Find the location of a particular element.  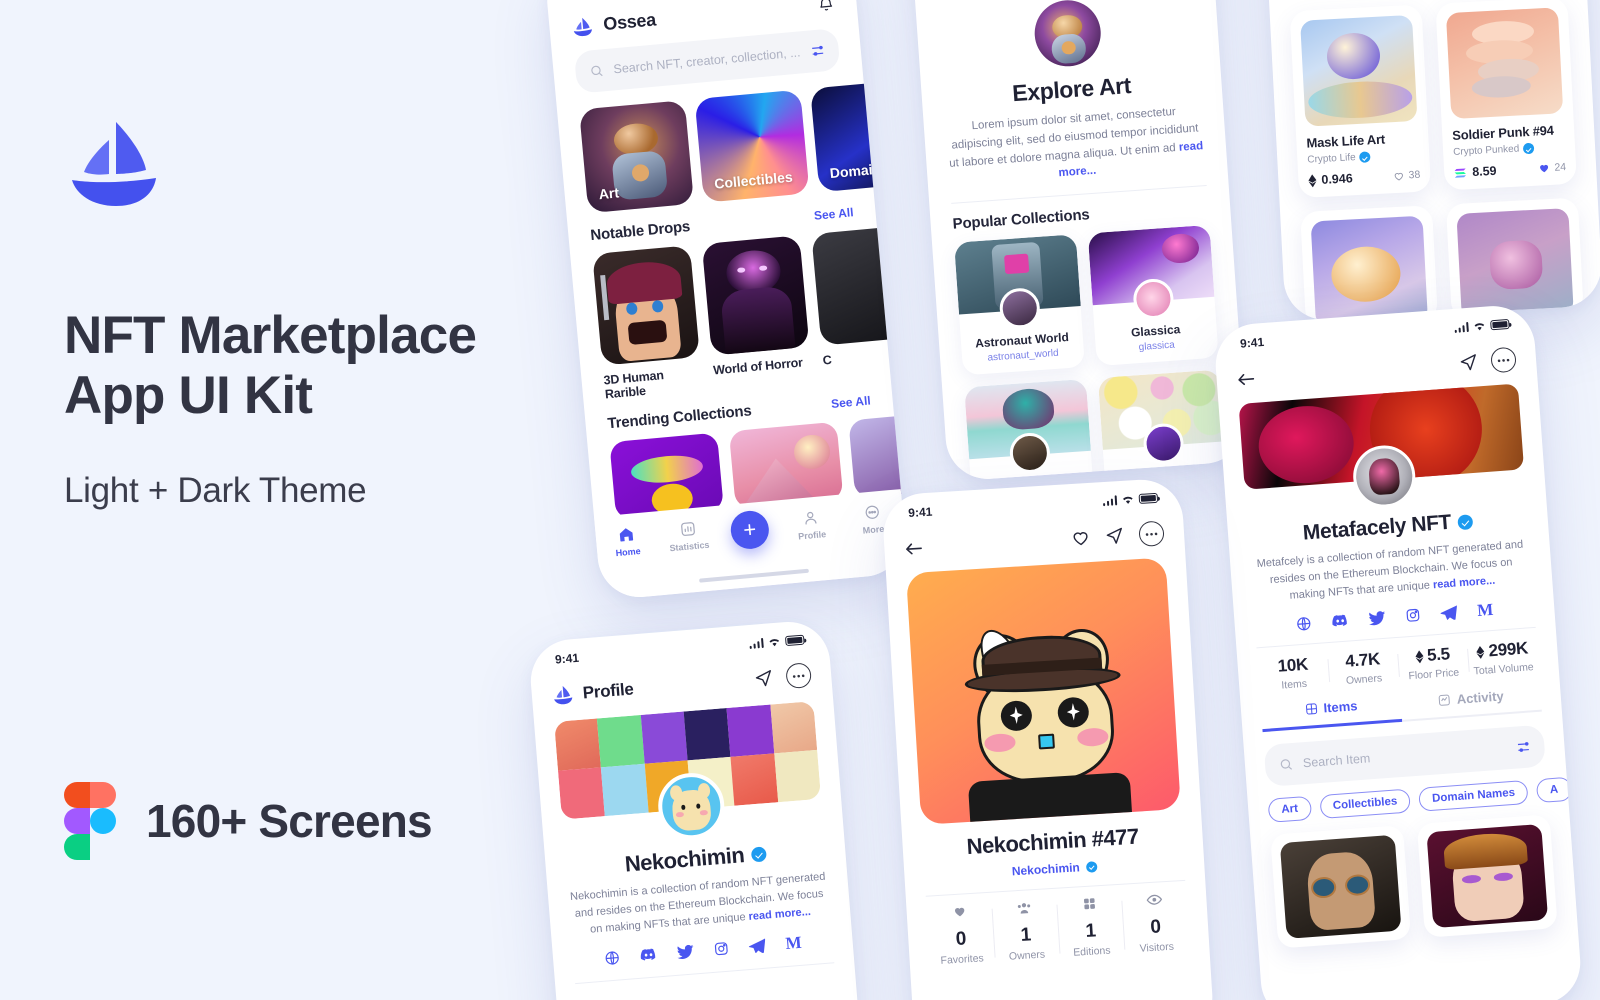

collection-card: Glassica glassica is located at coordinates (1153, 296).